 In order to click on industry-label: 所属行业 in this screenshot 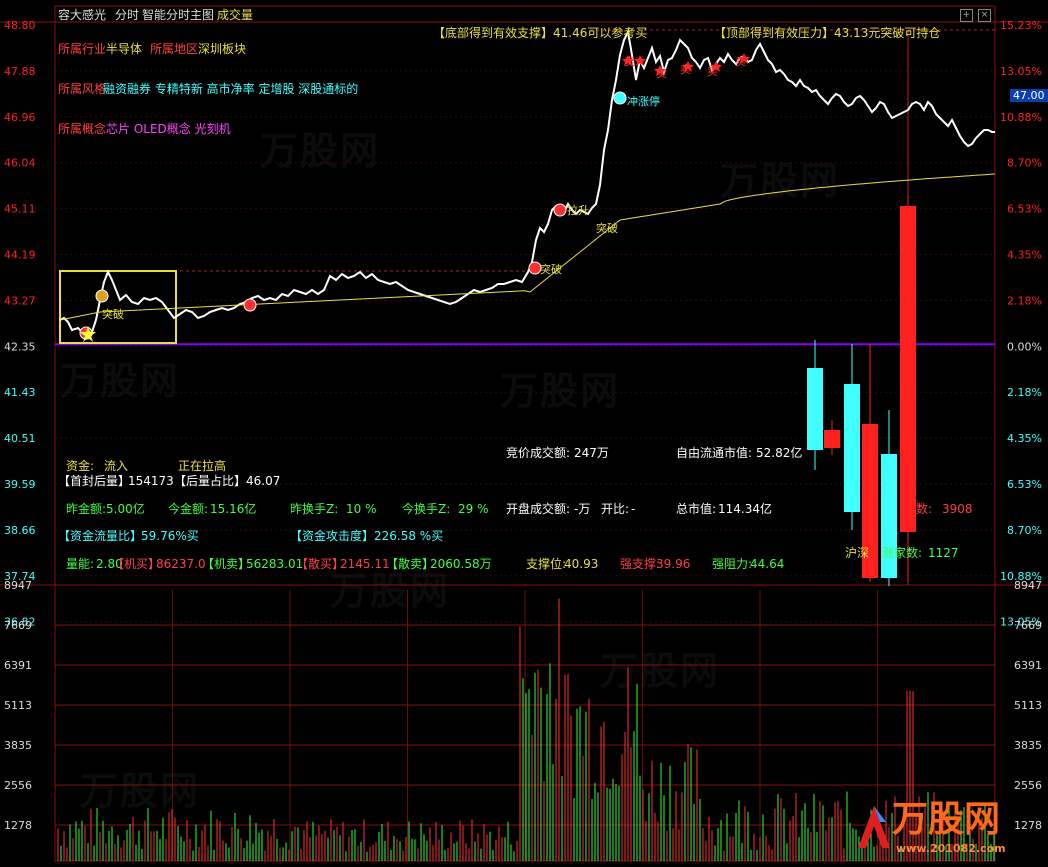, I will do `click(82, 49)`.